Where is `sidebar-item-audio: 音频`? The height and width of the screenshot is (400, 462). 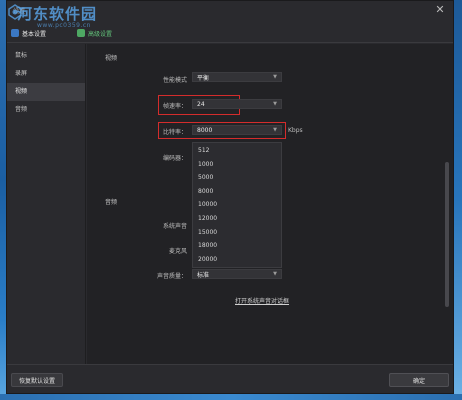 sidebar-item-audio: 音频 is located at coordinates (46, 110).